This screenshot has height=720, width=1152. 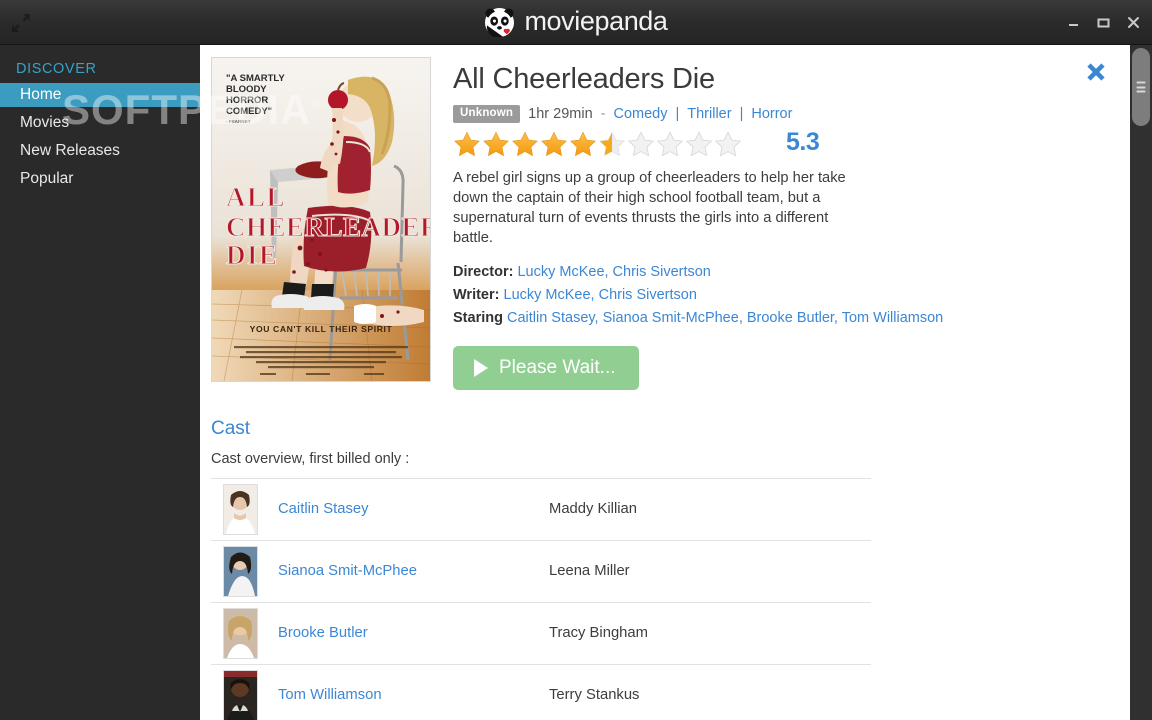 What do you see at coordinates (589, 571) in the screenshot?
I see `cast-character: Leena Miller` at bounding box center [589, 571].